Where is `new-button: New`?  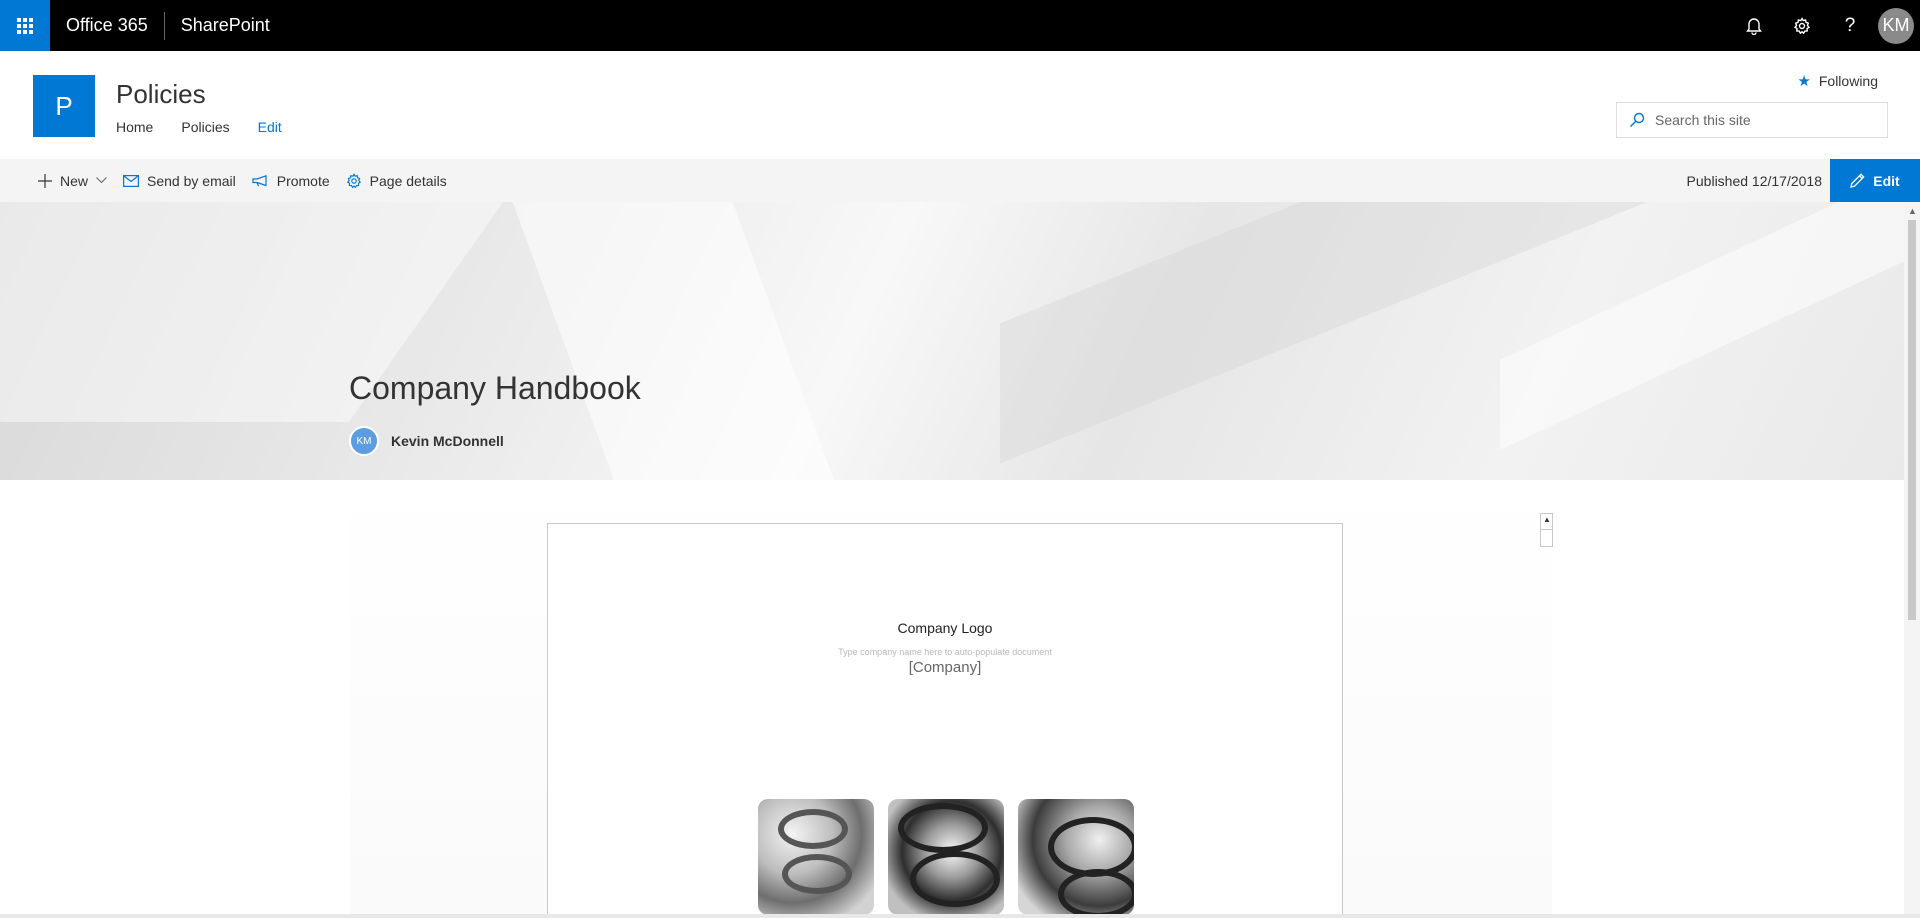
new-button: New is located at coordinates (57, 180).